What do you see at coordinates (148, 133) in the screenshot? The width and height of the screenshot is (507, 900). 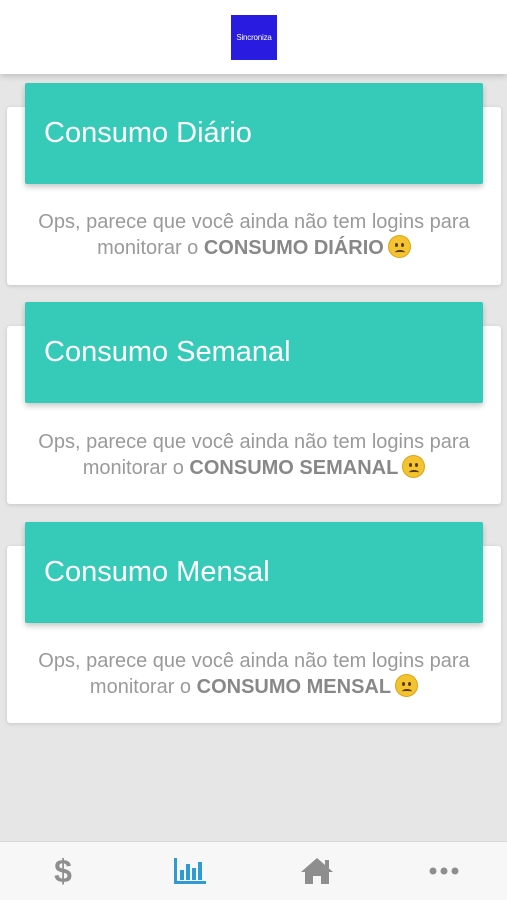 I see `card-title: Consumo Diário` at bounding box center [148, 133].